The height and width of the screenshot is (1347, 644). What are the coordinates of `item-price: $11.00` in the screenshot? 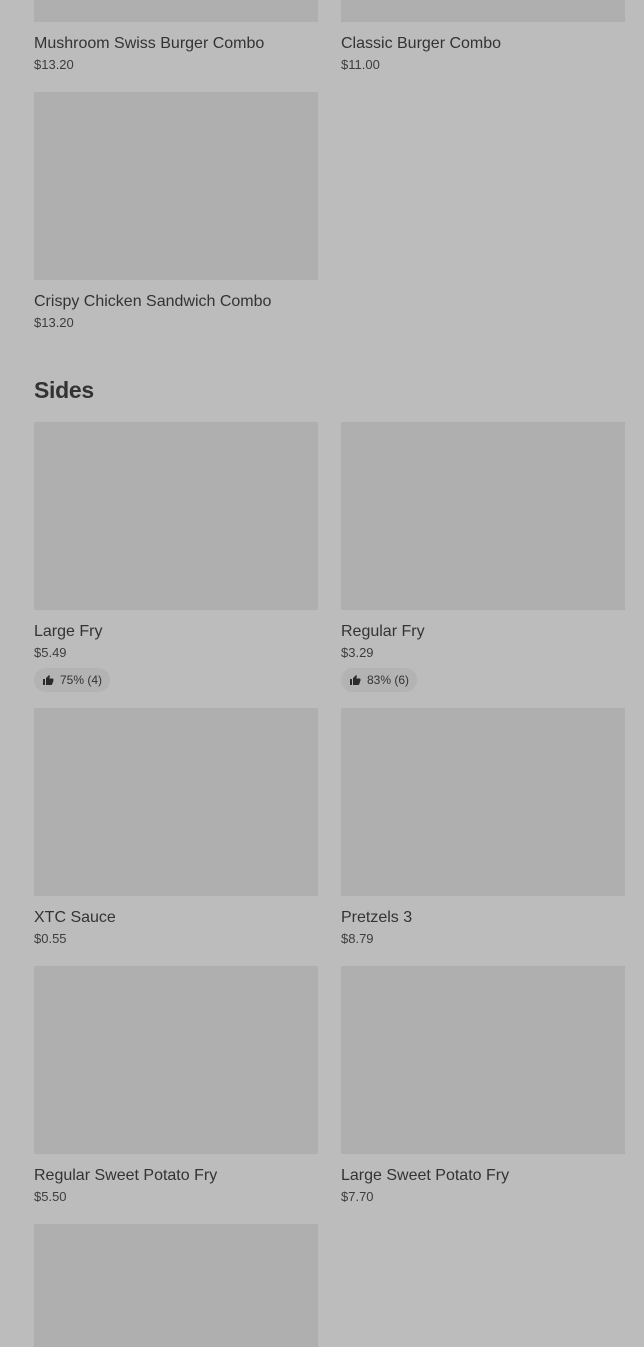 It's located at (360, 64).